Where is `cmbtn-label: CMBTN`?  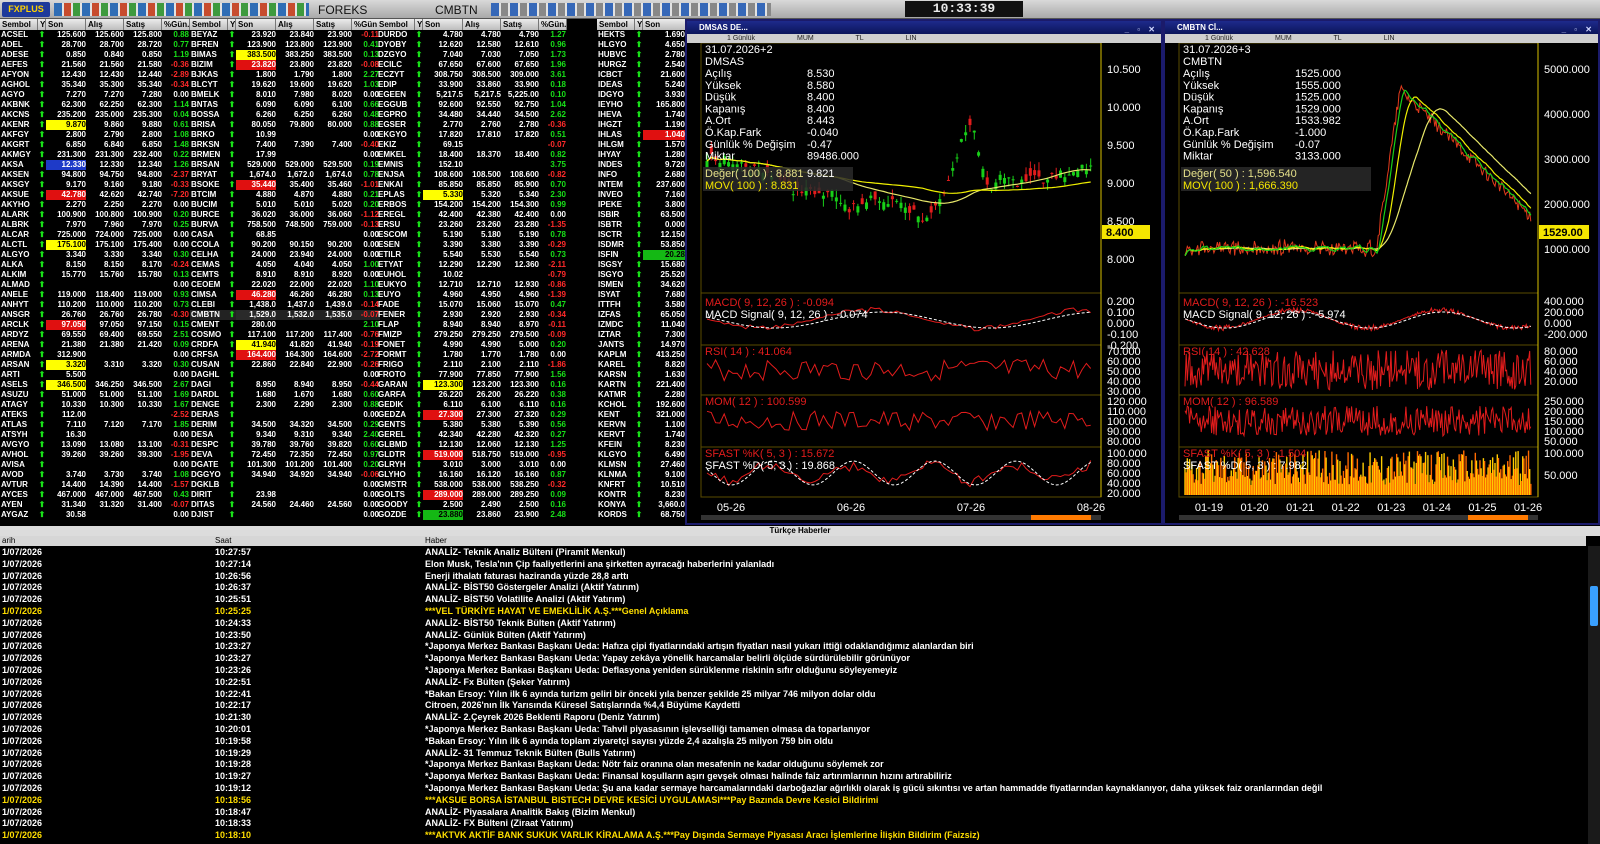
cmbtn-label: CMBTN is located at coordinates (456, 10).